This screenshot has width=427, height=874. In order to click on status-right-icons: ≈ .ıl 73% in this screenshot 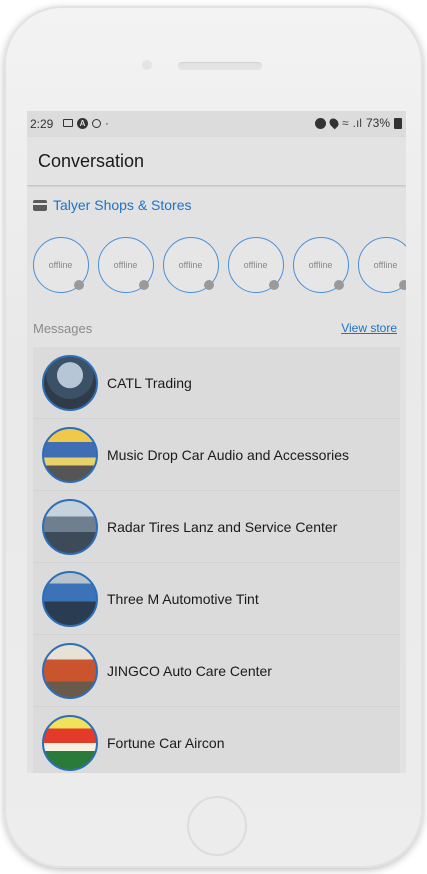, I will do `click(358, 123)`.